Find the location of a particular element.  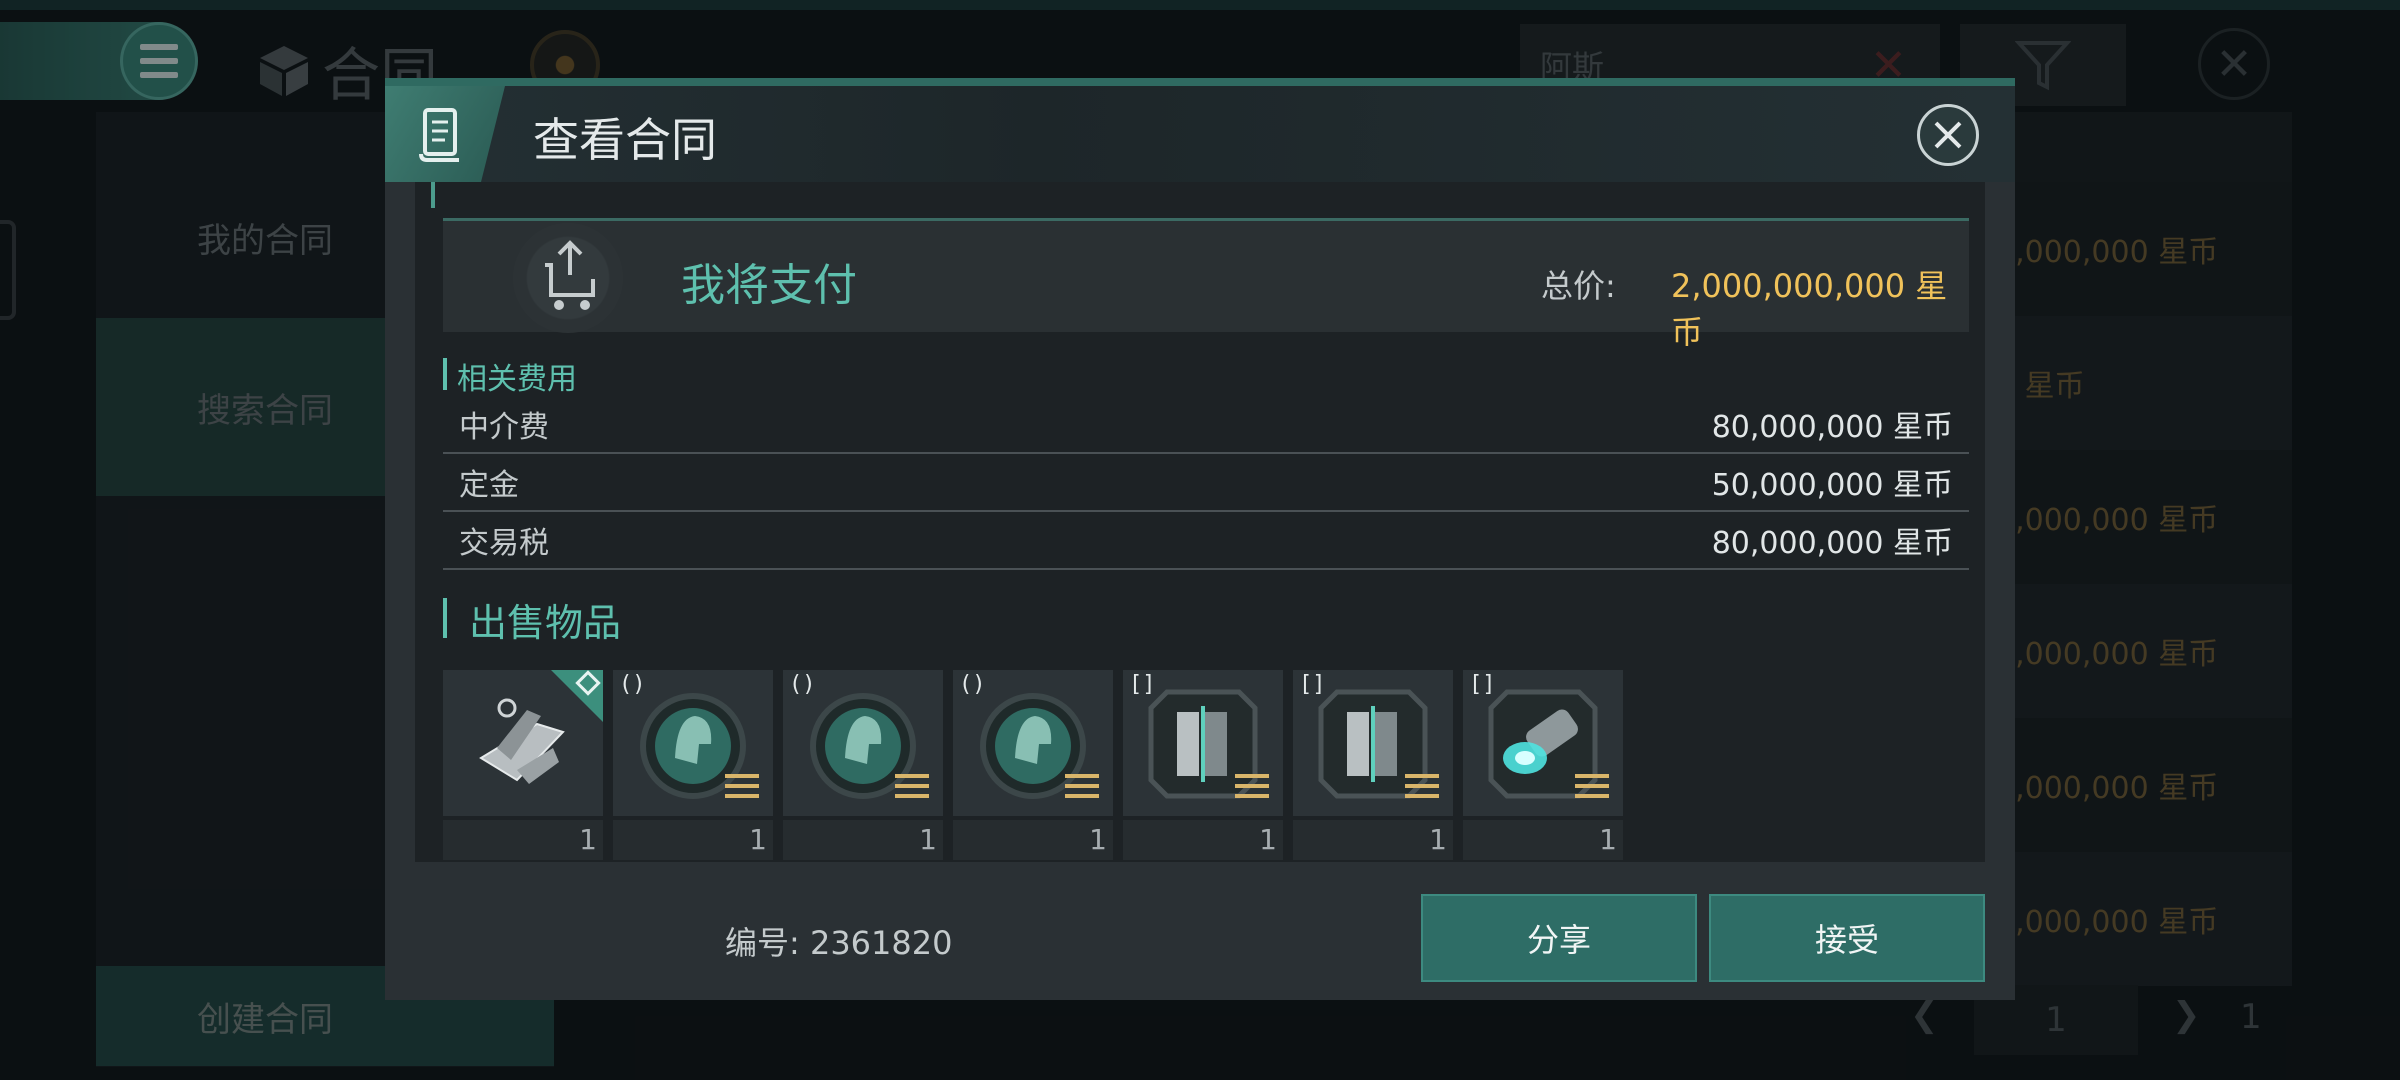

close-icon is located at coordinates (1948, 135).